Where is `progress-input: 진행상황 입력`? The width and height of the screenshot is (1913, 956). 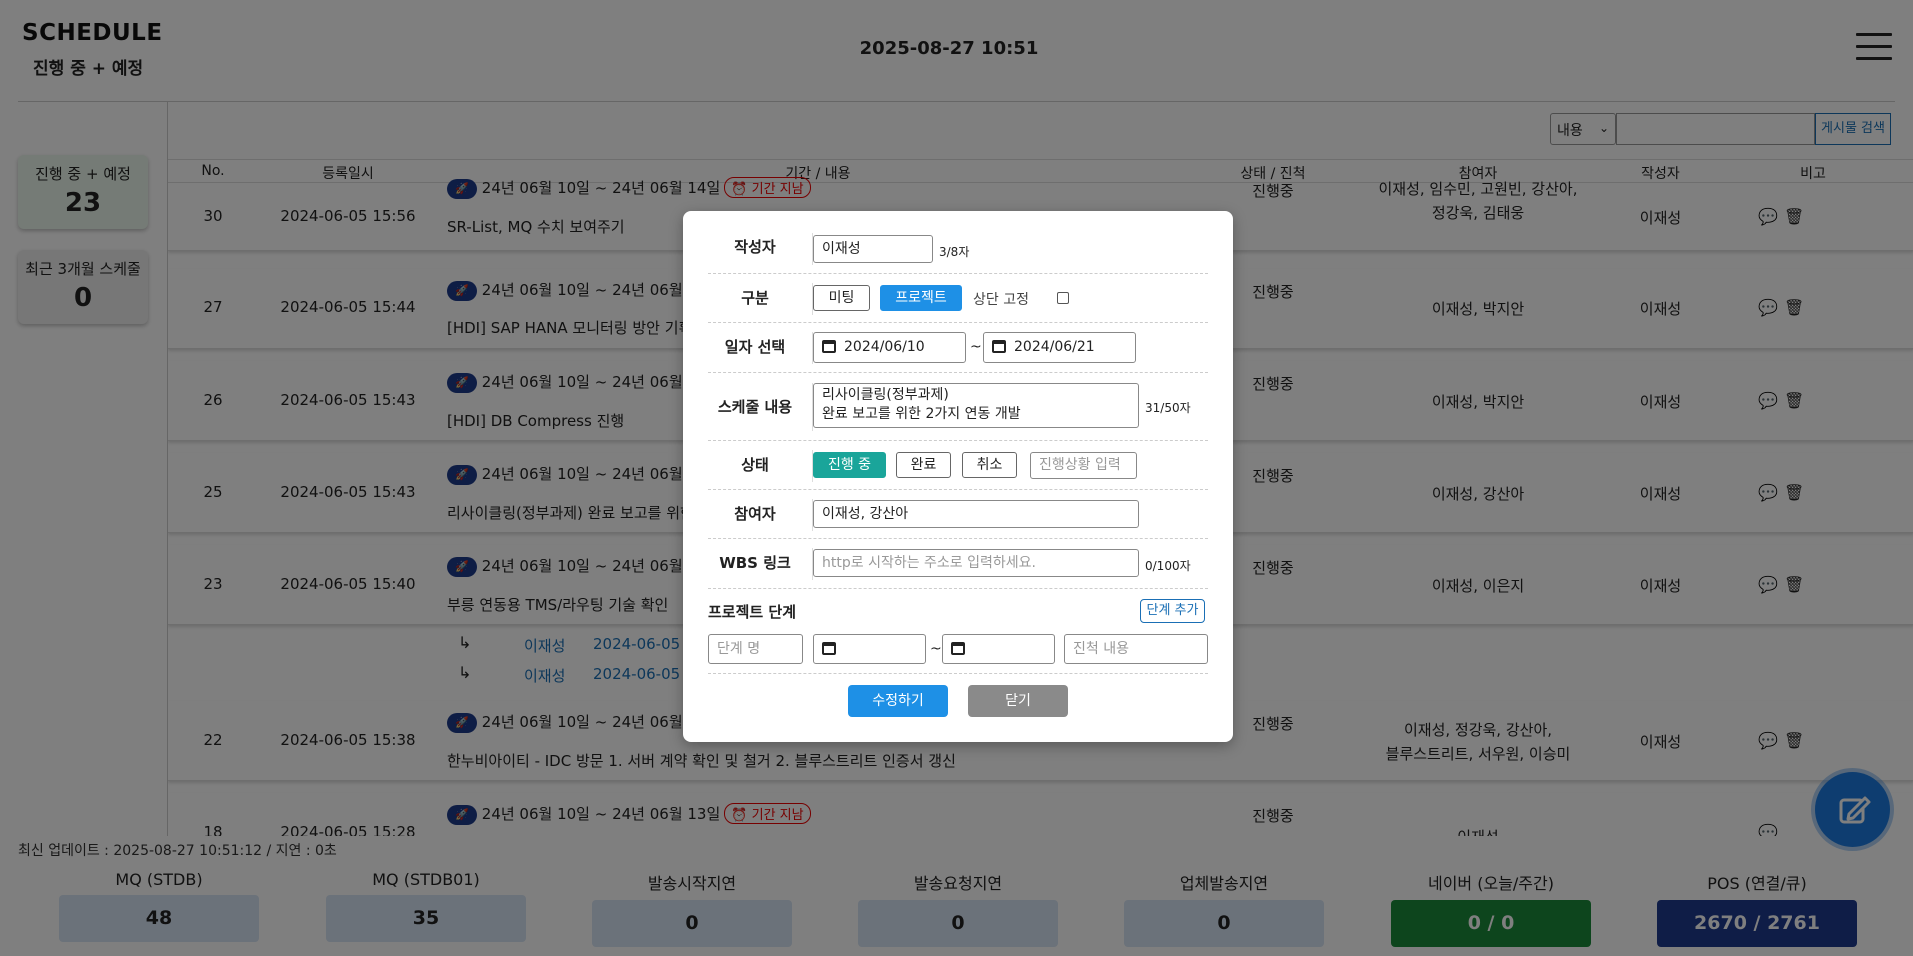 progress-input: 진행상황 입력 is located at coordinates (1083, 465).